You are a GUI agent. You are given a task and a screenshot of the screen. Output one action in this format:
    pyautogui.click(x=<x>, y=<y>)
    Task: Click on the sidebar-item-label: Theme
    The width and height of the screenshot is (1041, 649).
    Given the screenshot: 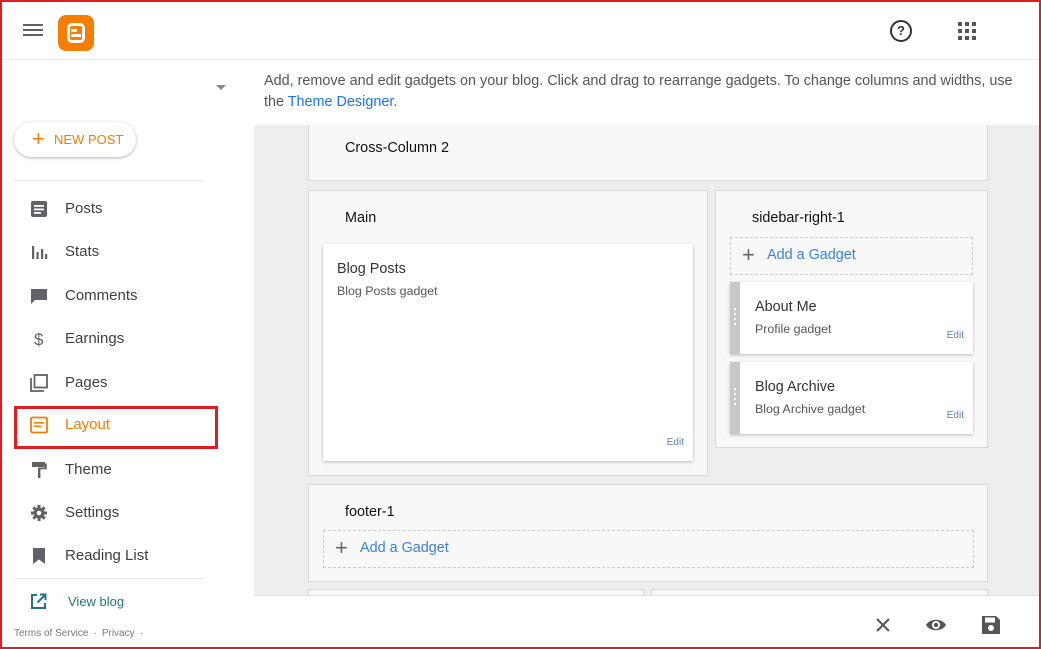 What is the action you would take?
    pyautogui.click(x=88, y=469)
    